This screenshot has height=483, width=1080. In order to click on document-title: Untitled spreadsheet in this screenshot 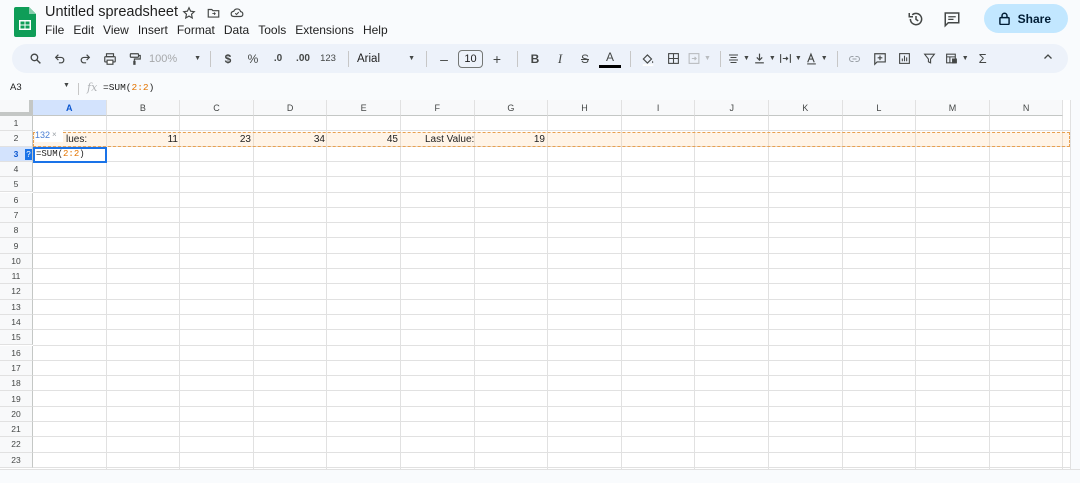, I will do `click(111, 12)`.